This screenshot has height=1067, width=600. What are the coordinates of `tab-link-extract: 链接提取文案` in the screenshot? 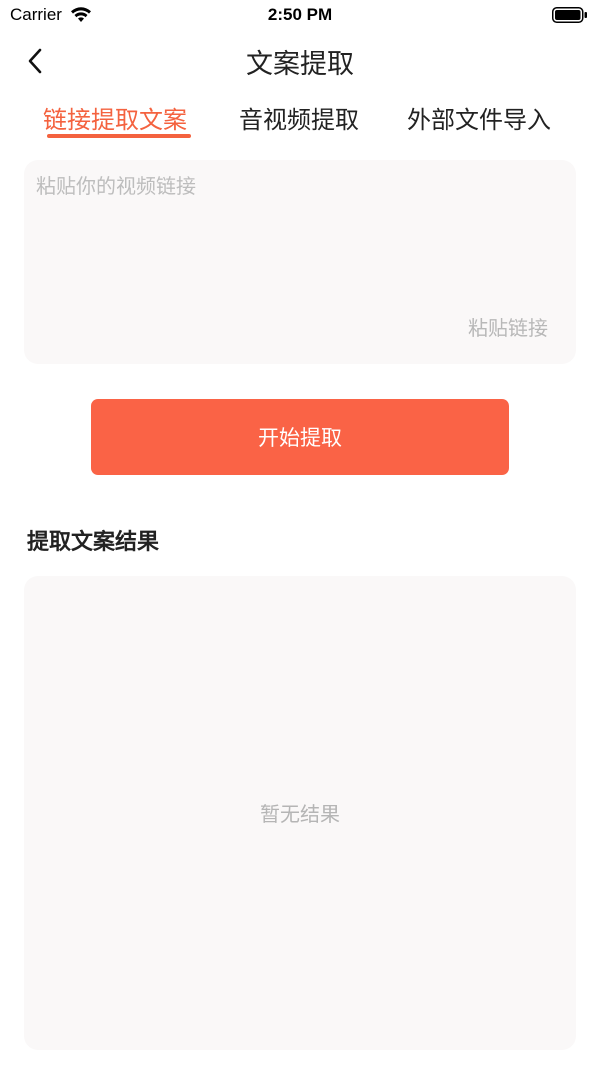 It's located at (115, 117).